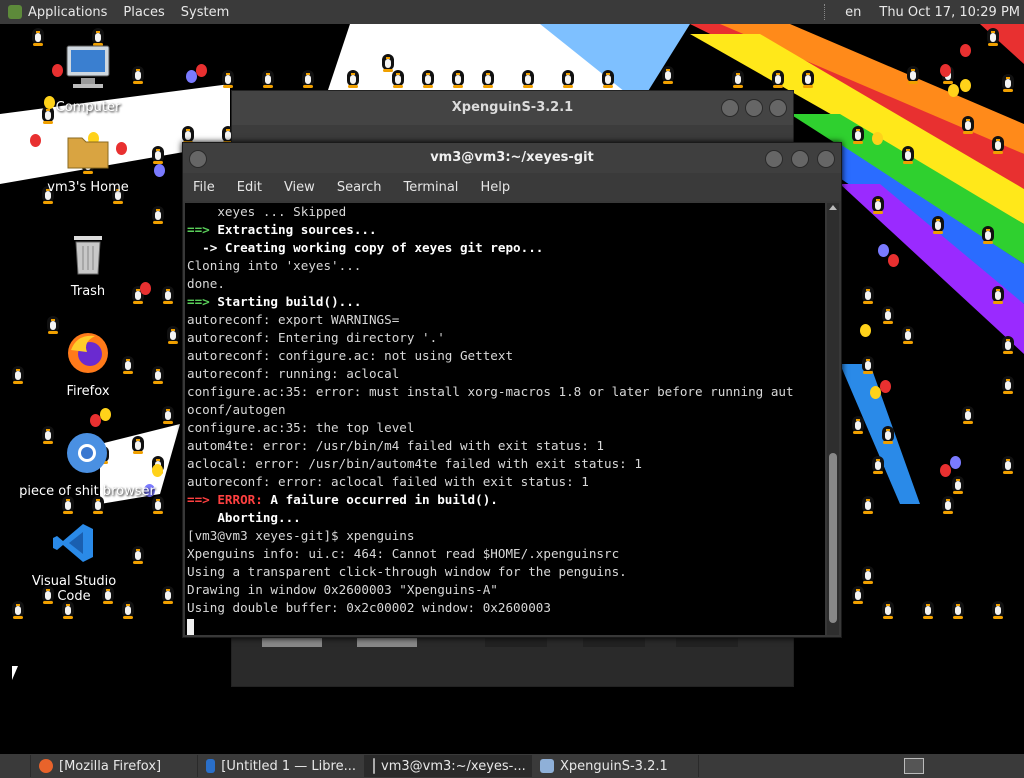  I want to click on vscode-icon, so click(73, 543).